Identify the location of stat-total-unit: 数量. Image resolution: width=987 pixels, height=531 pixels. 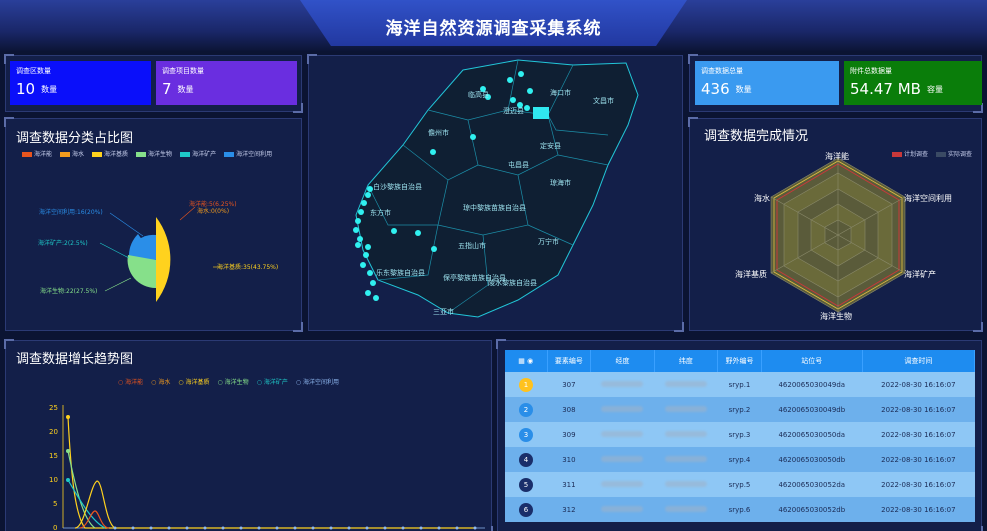
(743, 89).